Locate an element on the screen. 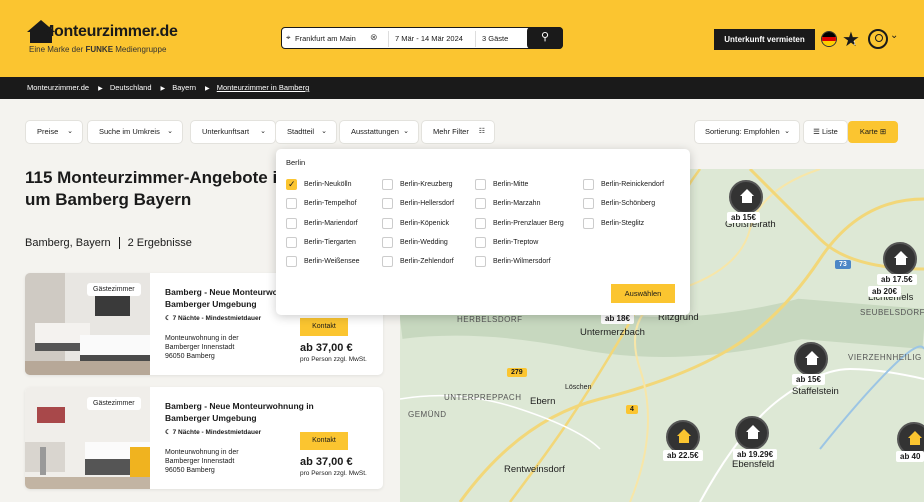  road-number: 4 is located at coordinates (632, 409).